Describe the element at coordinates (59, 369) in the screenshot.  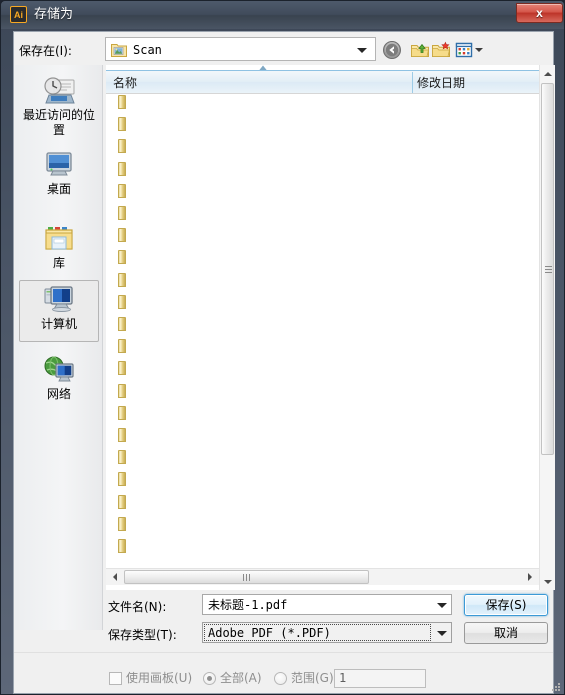
I see `network-icon` at that location.